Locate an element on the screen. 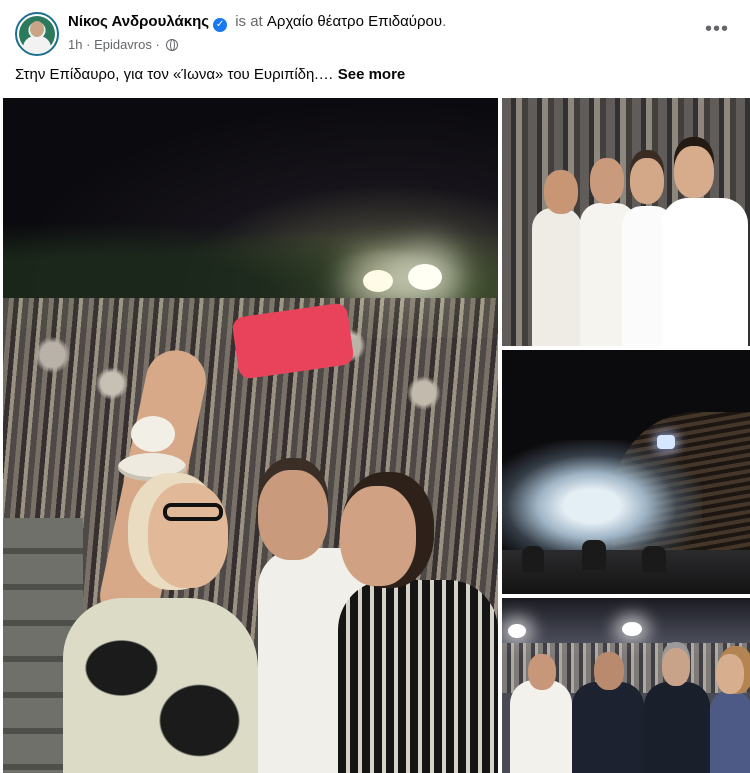 This screenshot has width=750, height=773. author-name: Νίκος Ανδρουλάκης is located at coordinates (138, 21).